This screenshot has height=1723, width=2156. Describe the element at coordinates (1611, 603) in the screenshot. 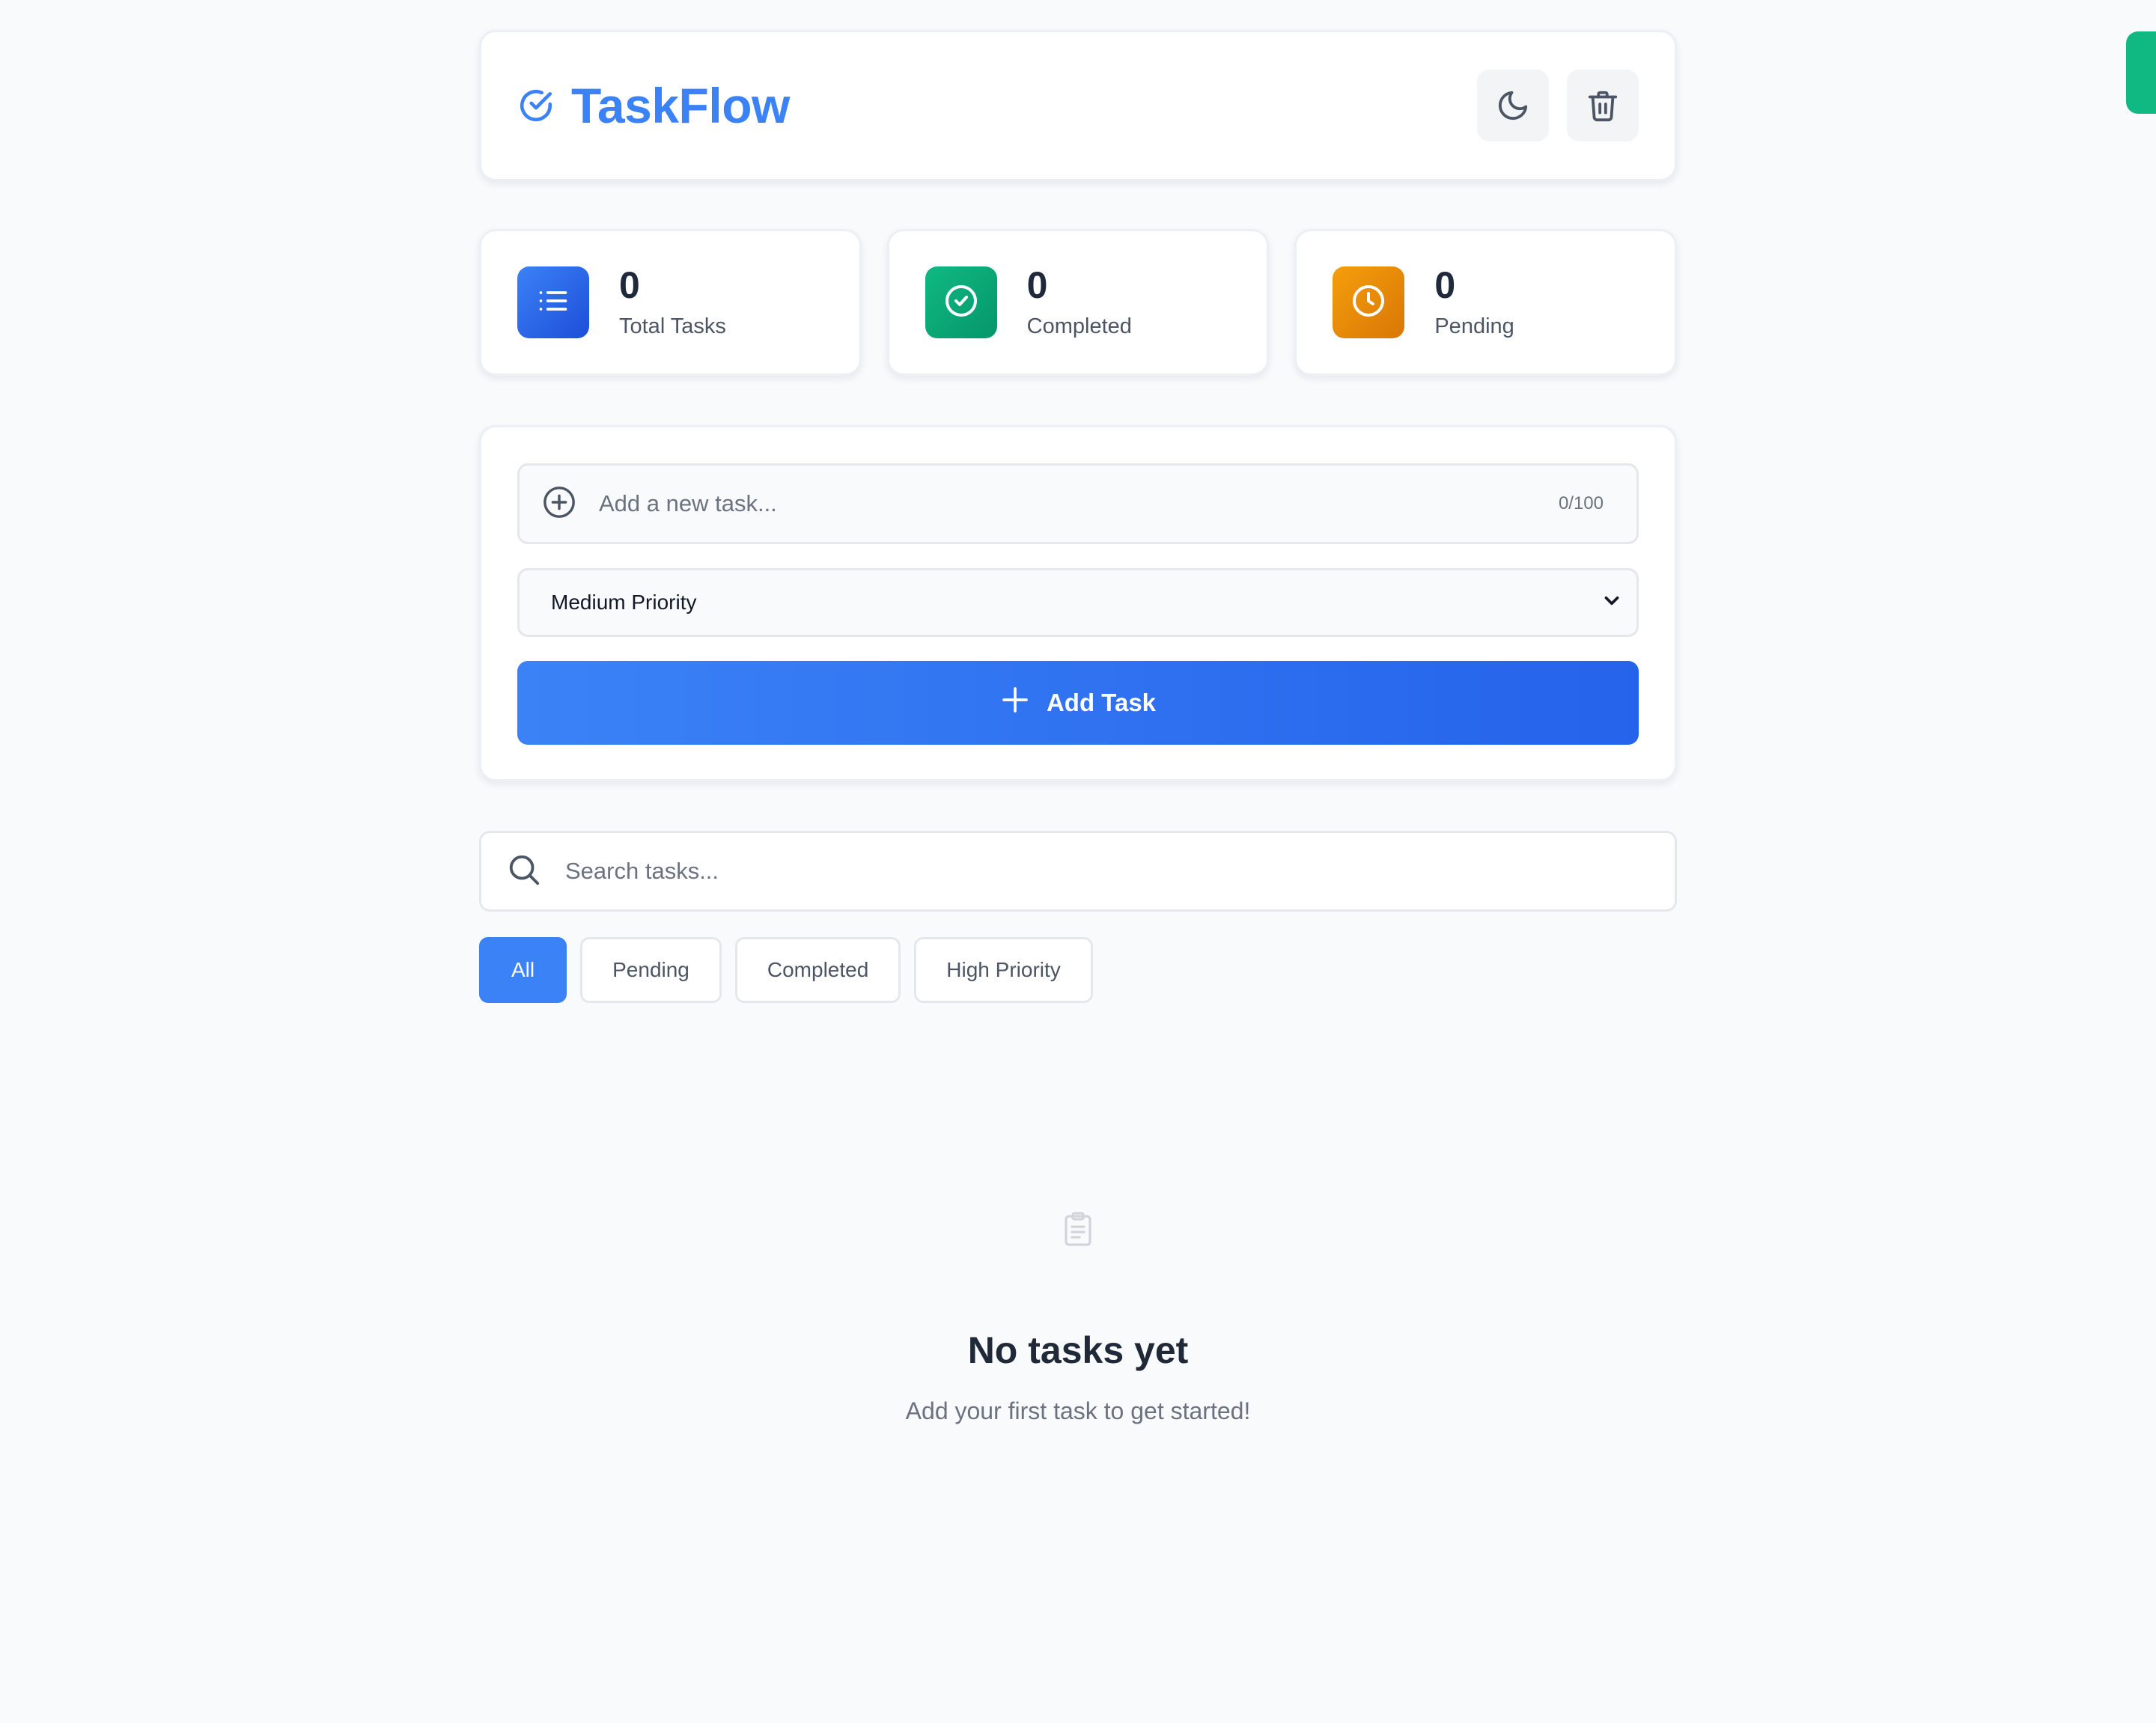

I see `chevron-down-icon` at that location.